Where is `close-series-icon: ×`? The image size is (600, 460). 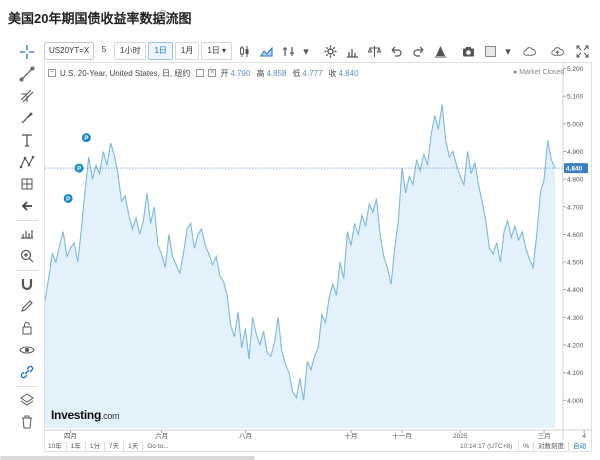
close-series-icon: × is located at coordinates (212, 73).